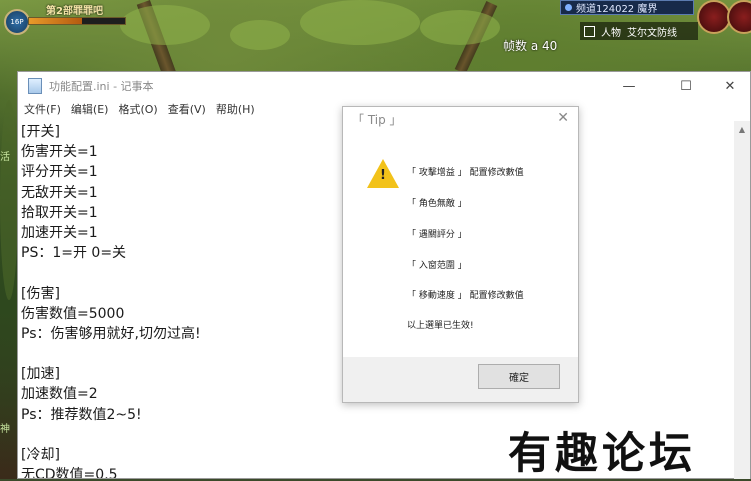  I want to click on tip-close-button: ✕, so click(563, 118).